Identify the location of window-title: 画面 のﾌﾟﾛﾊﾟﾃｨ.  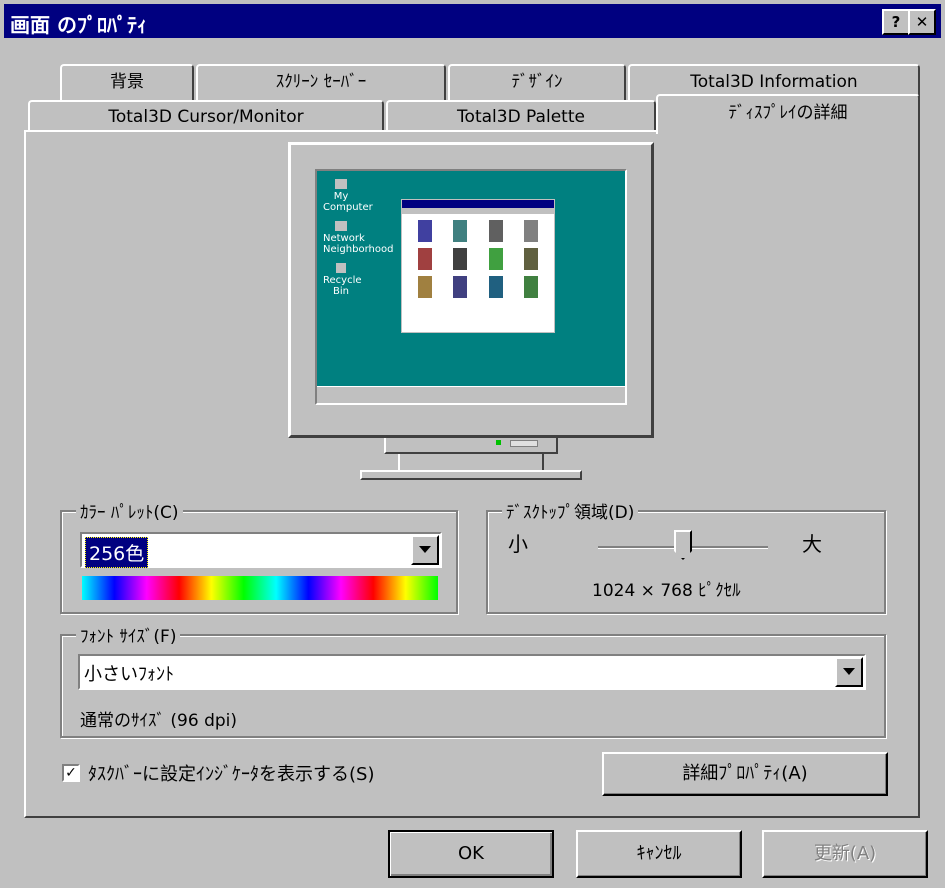
(78, 25).